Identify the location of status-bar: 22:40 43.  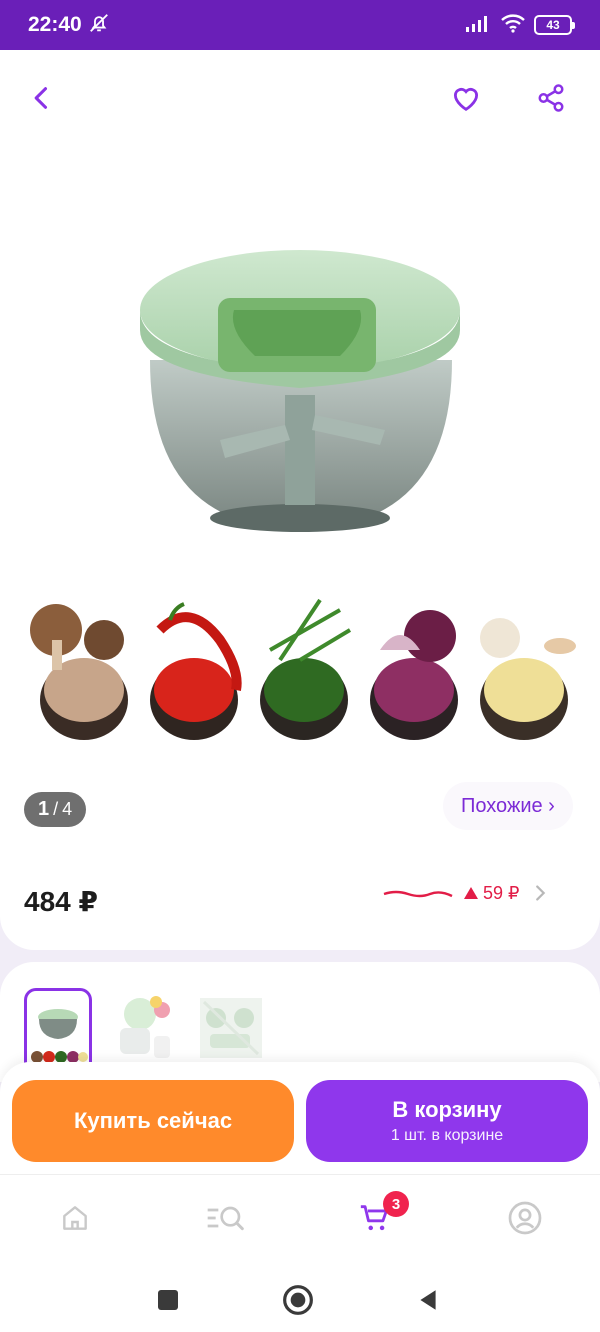
(300, 25).